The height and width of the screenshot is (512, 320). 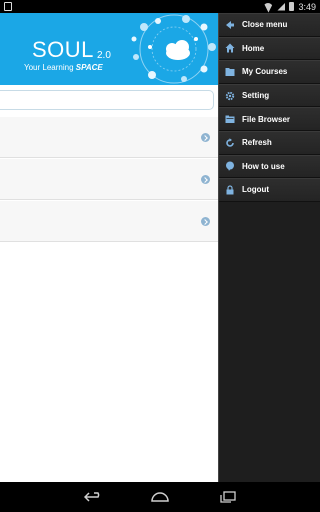 I want to click on menu-item-label: Refresh, so click(x=257, y=143).